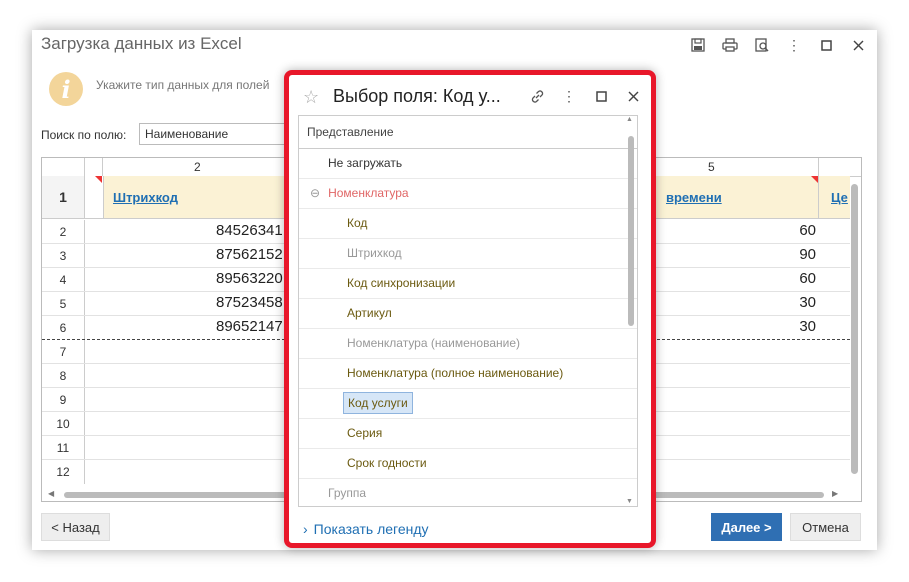  Describe the element at coordinates (183, 85) in the screenshot. I see `info-text: Укажите тип данных для полей` at that location.